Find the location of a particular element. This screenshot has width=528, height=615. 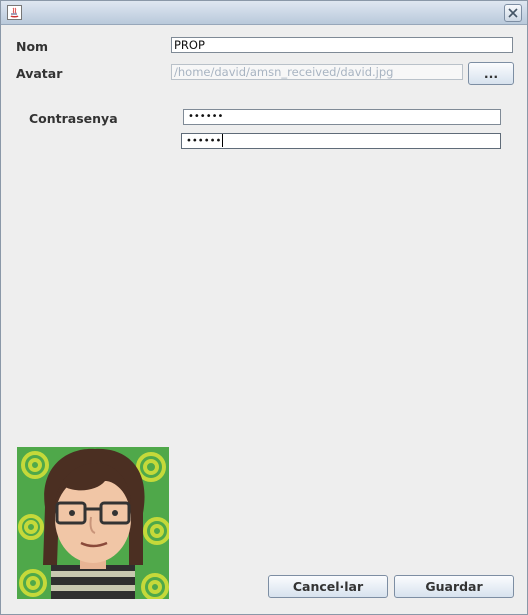

cancel-button: Cancel·lar is located at coordinates (328, 586).